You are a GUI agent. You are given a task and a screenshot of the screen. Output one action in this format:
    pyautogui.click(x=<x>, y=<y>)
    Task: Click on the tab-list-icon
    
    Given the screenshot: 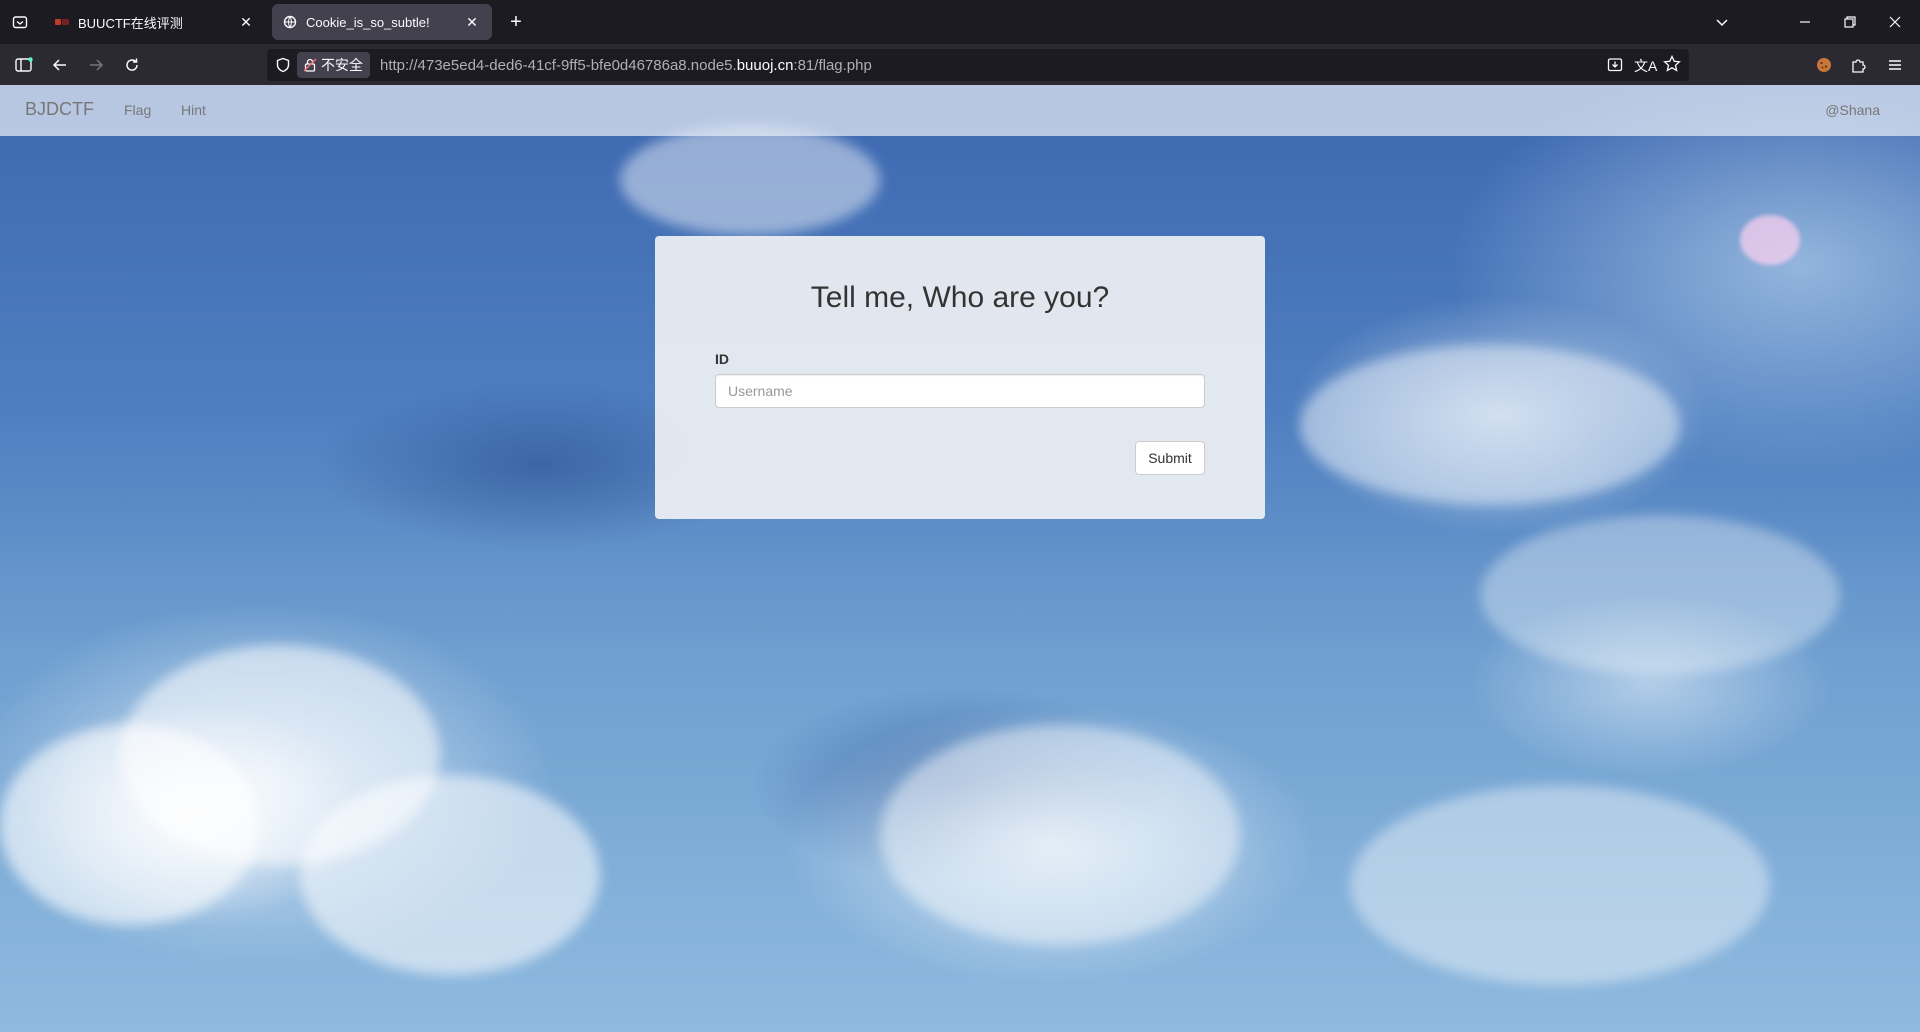 What is the action you would take?
    pyautogui.click(x=20, y=22)
    